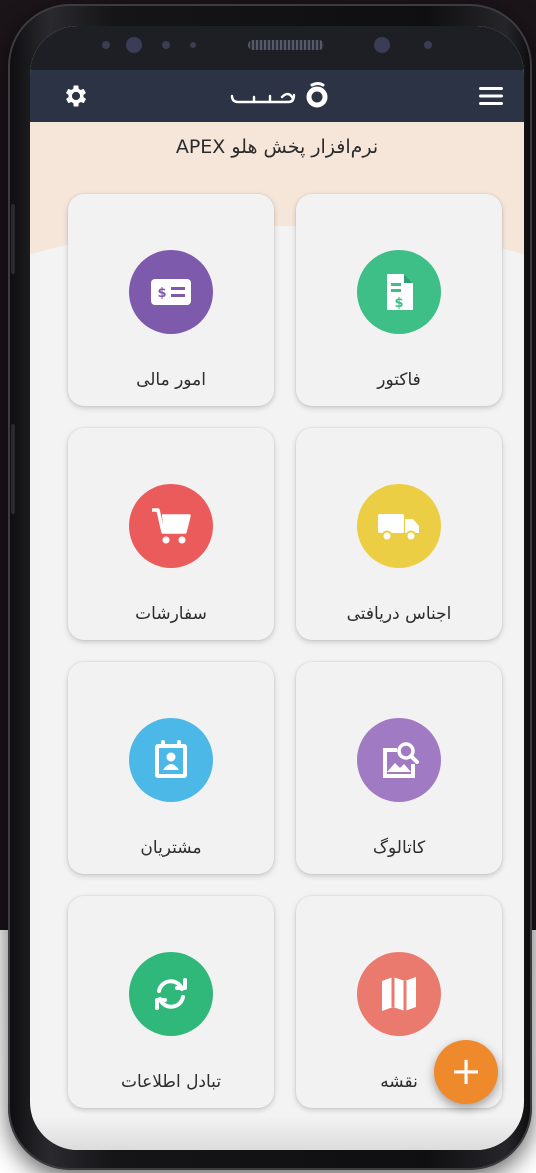 The height and width of the screenshot is (1173, 536). I want to click on logo, so click(279, 96).